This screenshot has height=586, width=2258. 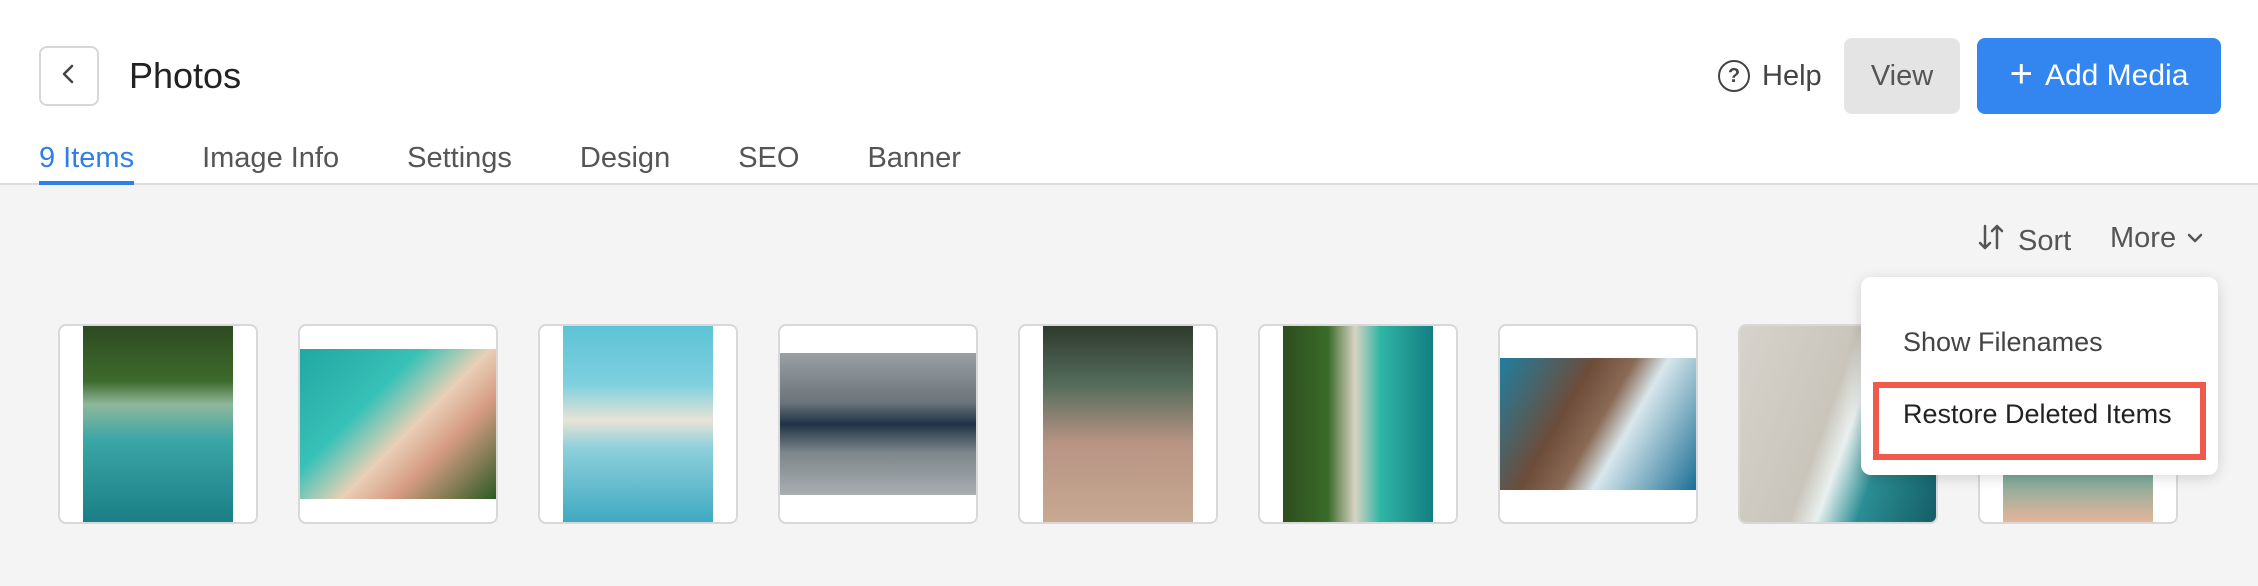 I want to click on sort-label: Sort, so click(x=2045, y=240).